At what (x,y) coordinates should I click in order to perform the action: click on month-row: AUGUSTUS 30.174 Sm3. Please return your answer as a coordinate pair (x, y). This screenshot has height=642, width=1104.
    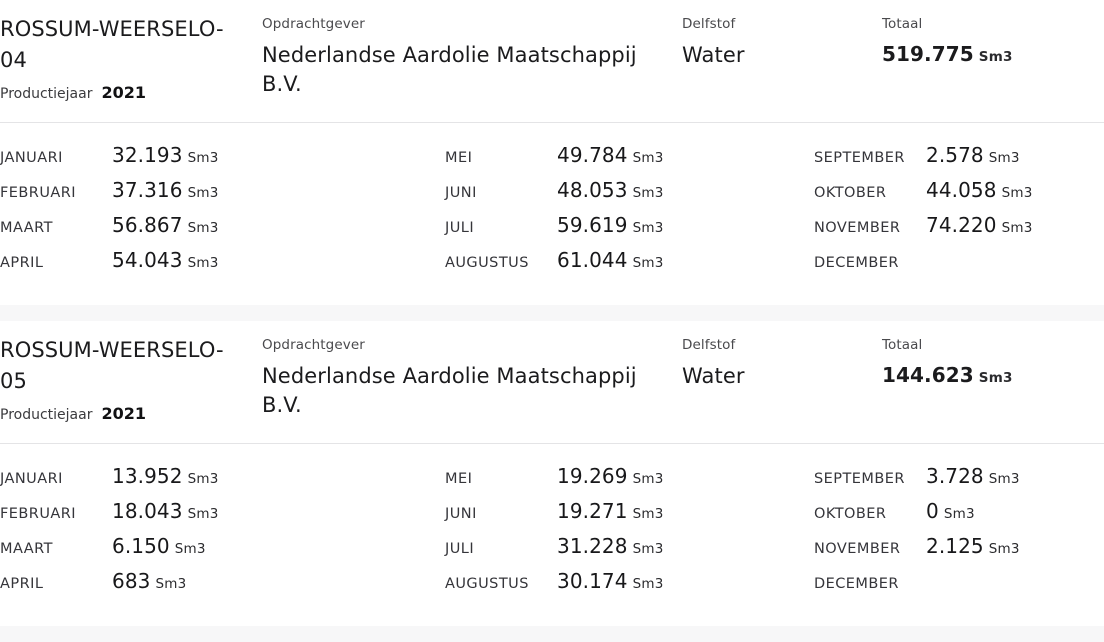
    Looking at the image, I should click on (590, 586).